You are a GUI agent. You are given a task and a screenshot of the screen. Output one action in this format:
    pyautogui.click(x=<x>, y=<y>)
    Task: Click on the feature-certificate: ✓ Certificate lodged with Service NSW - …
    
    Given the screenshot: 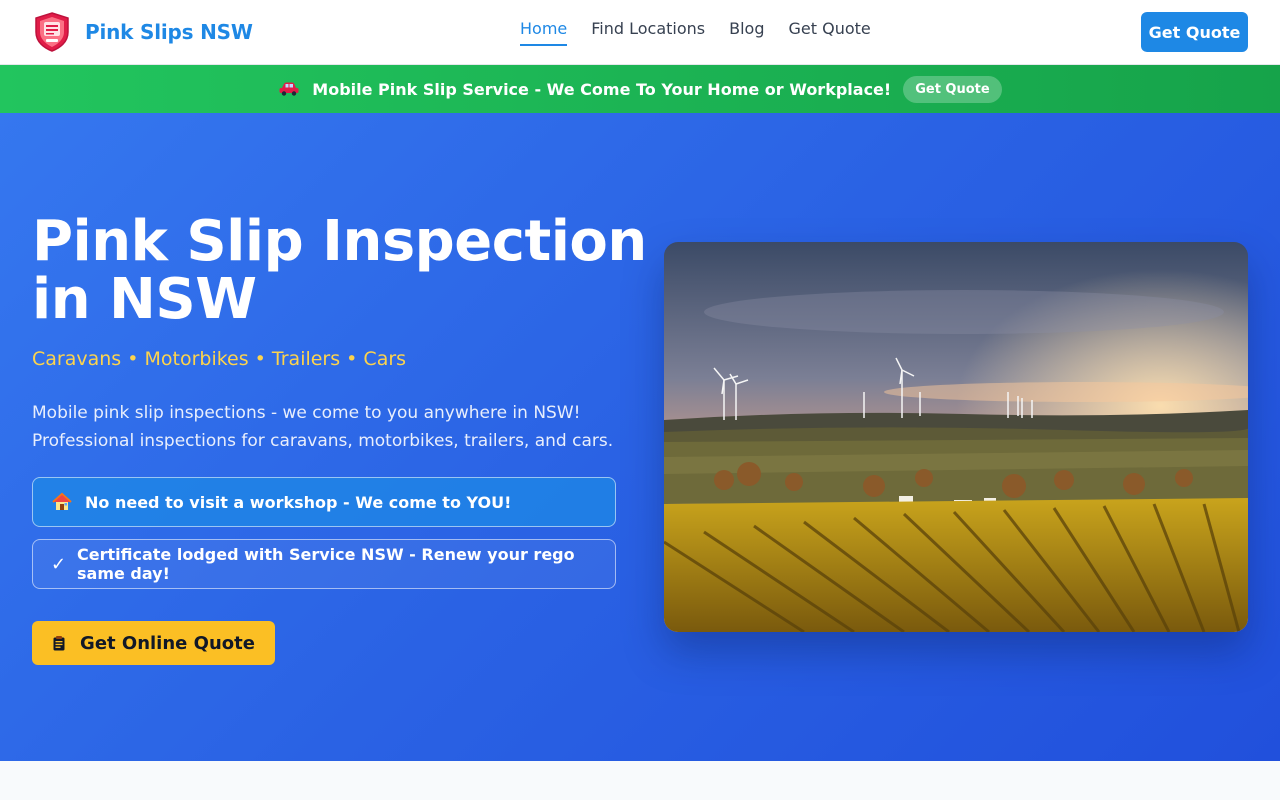 What is the action you would take?
    pyautogui.click(x=324, y=564)
    